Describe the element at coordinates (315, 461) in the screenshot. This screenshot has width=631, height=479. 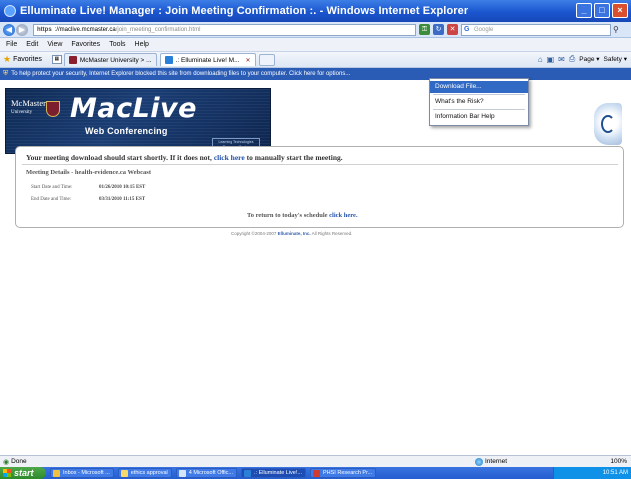
I see `status-bar: ◉ Done Internet 100%` at that location.